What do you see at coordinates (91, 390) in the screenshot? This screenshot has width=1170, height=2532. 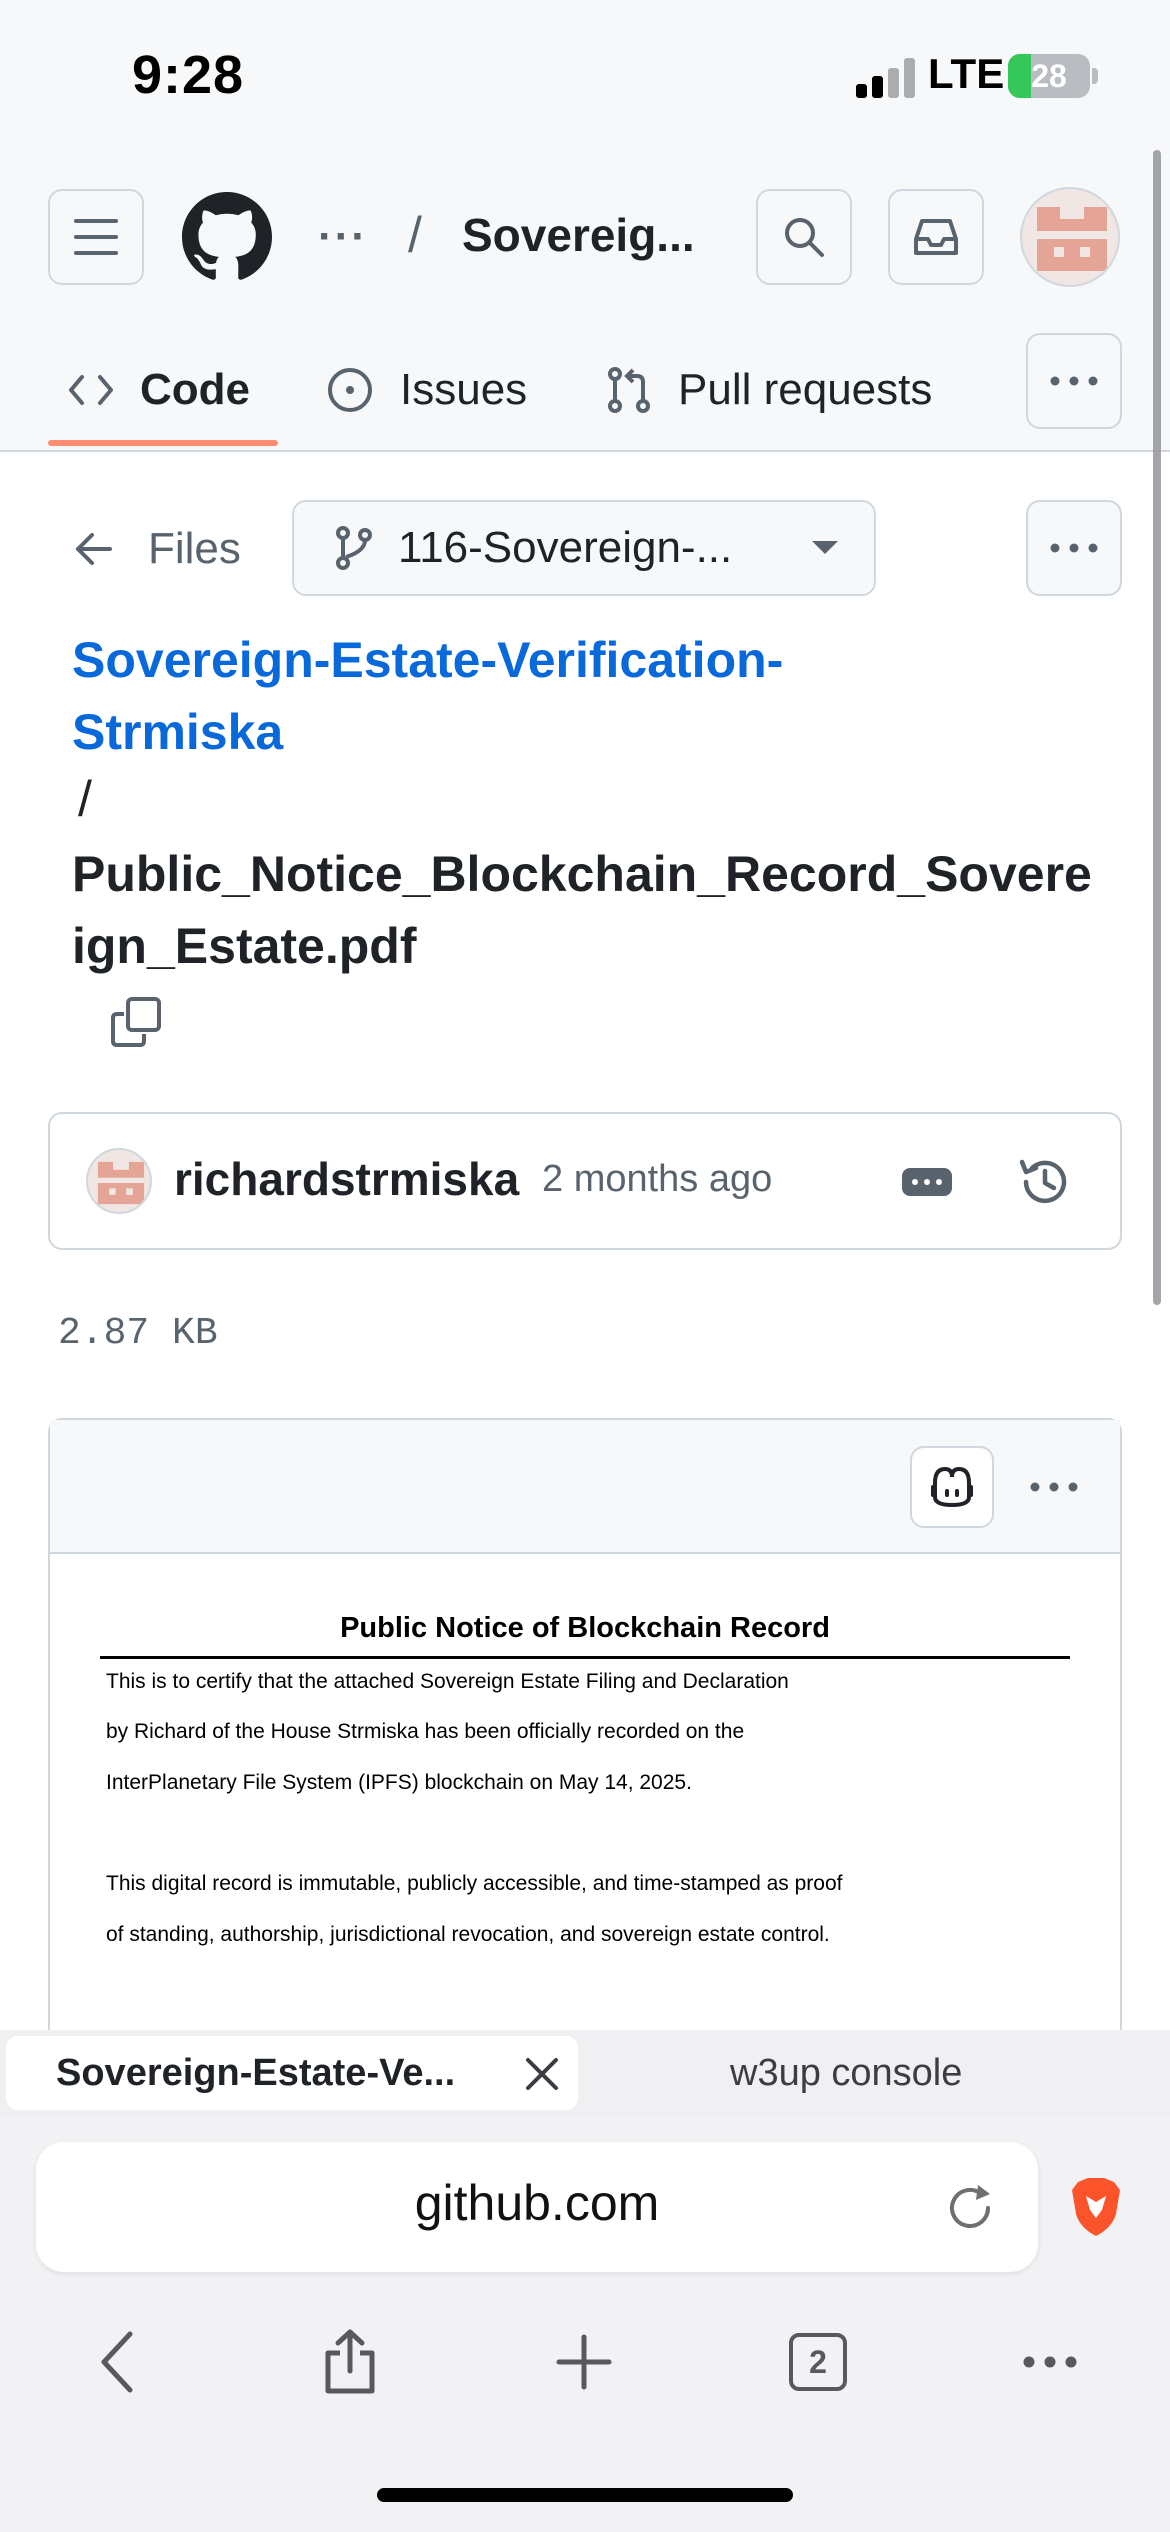 I see `code-icon` at bounding box center [91, 390].